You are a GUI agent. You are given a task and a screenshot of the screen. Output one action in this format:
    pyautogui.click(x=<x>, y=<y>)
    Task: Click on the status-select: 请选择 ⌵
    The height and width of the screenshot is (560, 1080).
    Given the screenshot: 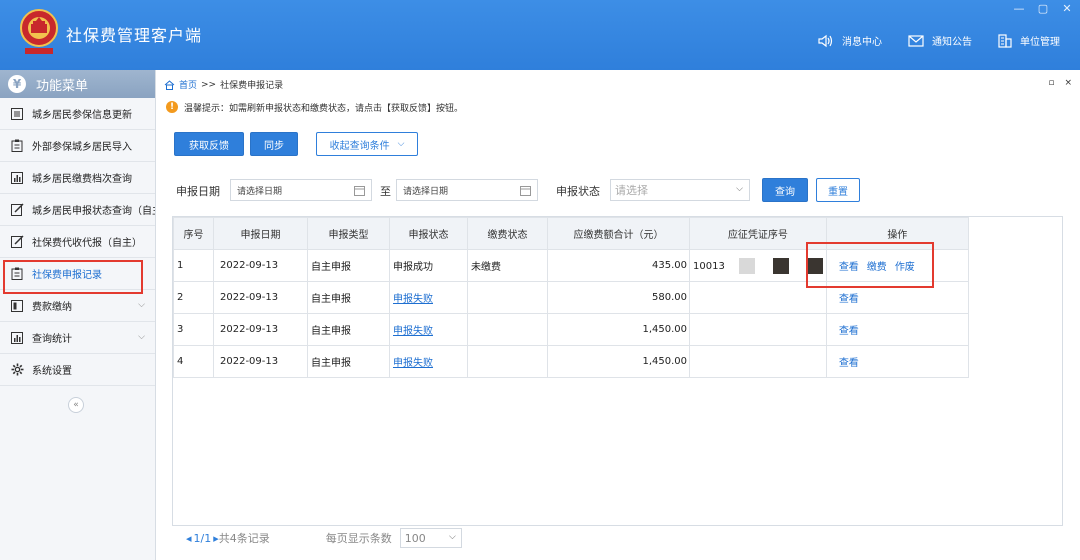 What is the action you would take?
    pyautogui.click(x=680, y=190)
    